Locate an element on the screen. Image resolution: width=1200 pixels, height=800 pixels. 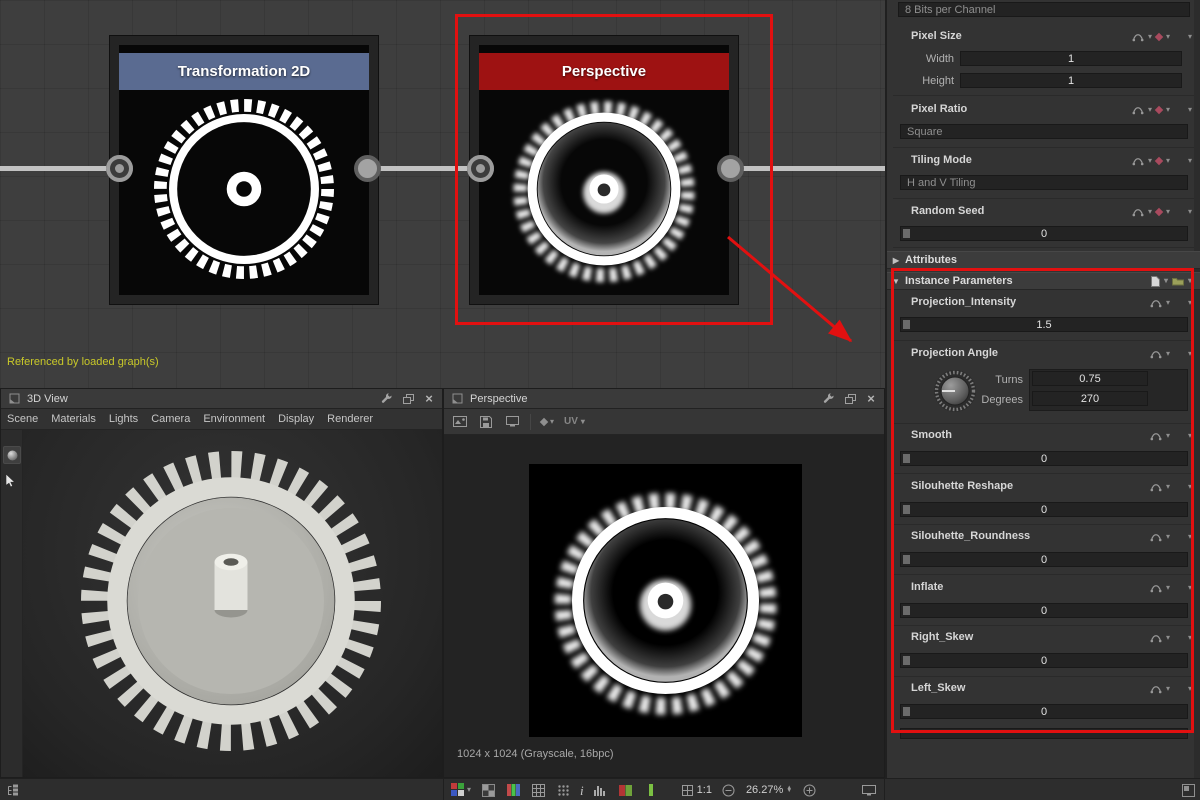
param-value: 0 is located at coordinates (1044, 458).